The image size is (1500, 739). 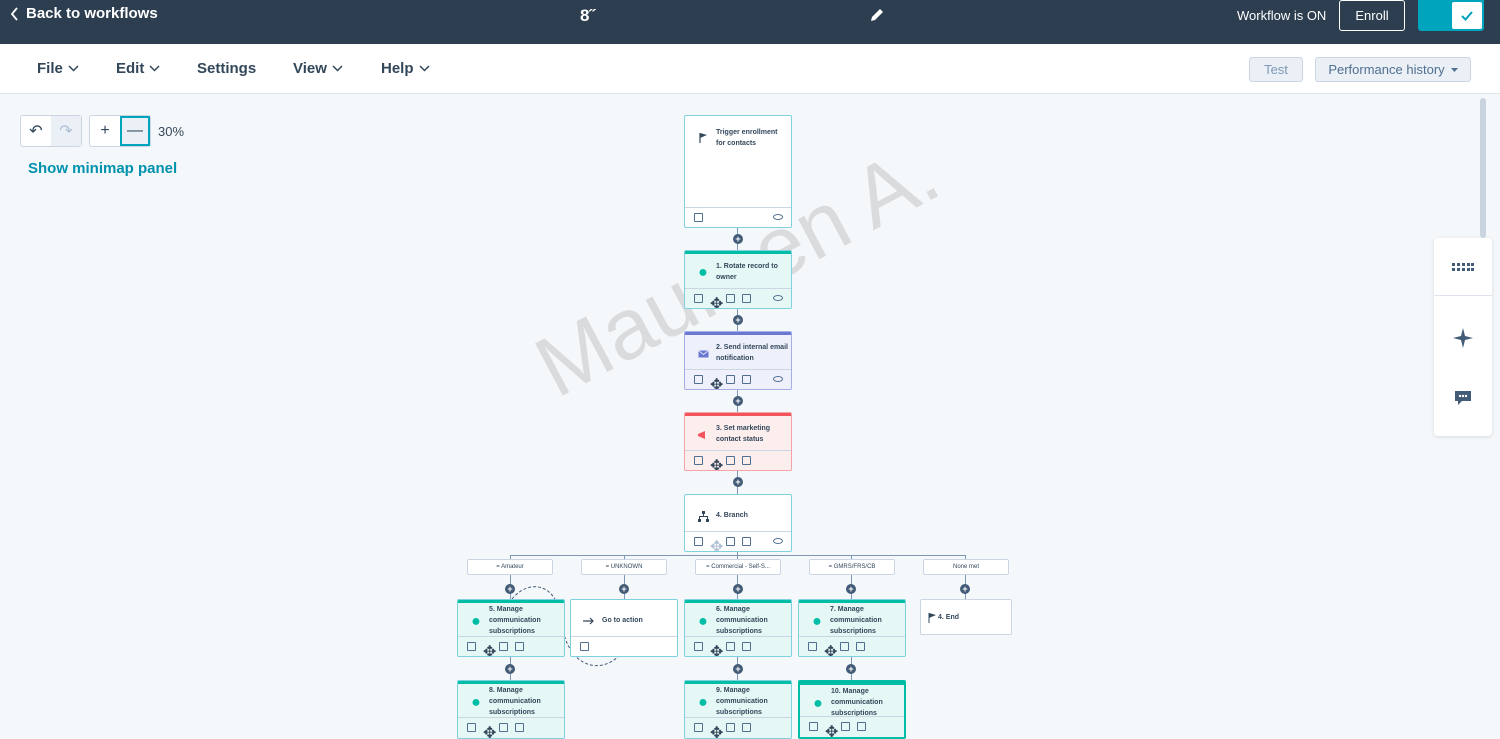 What do you see at coordinates (66, 131) in the screenshot?
I see `redo-button: ↷` at bounding box center [66, 131].